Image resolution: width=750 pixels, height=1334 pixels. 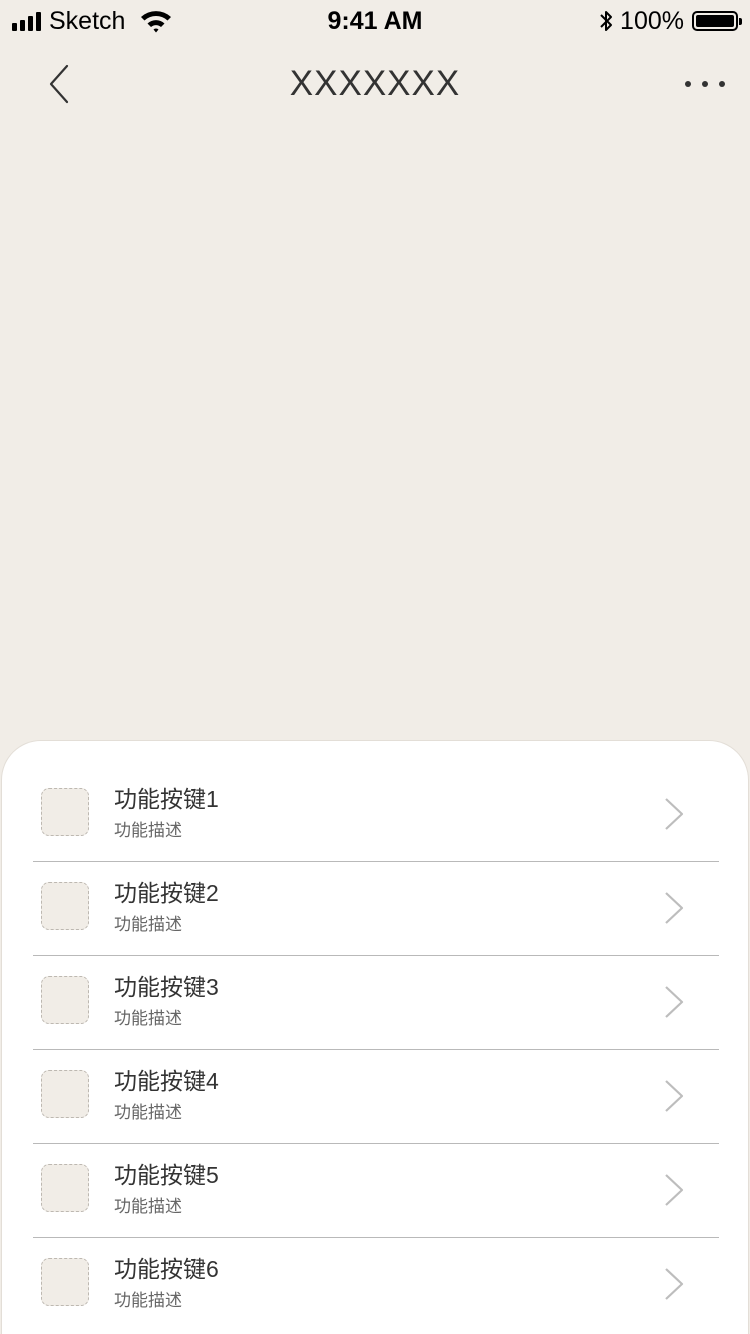 What do you see at coordinates (376, 1097) in the screenshot?
I see `list-item: 功能按键4 功能描述` at bounding box center [376, 1097].